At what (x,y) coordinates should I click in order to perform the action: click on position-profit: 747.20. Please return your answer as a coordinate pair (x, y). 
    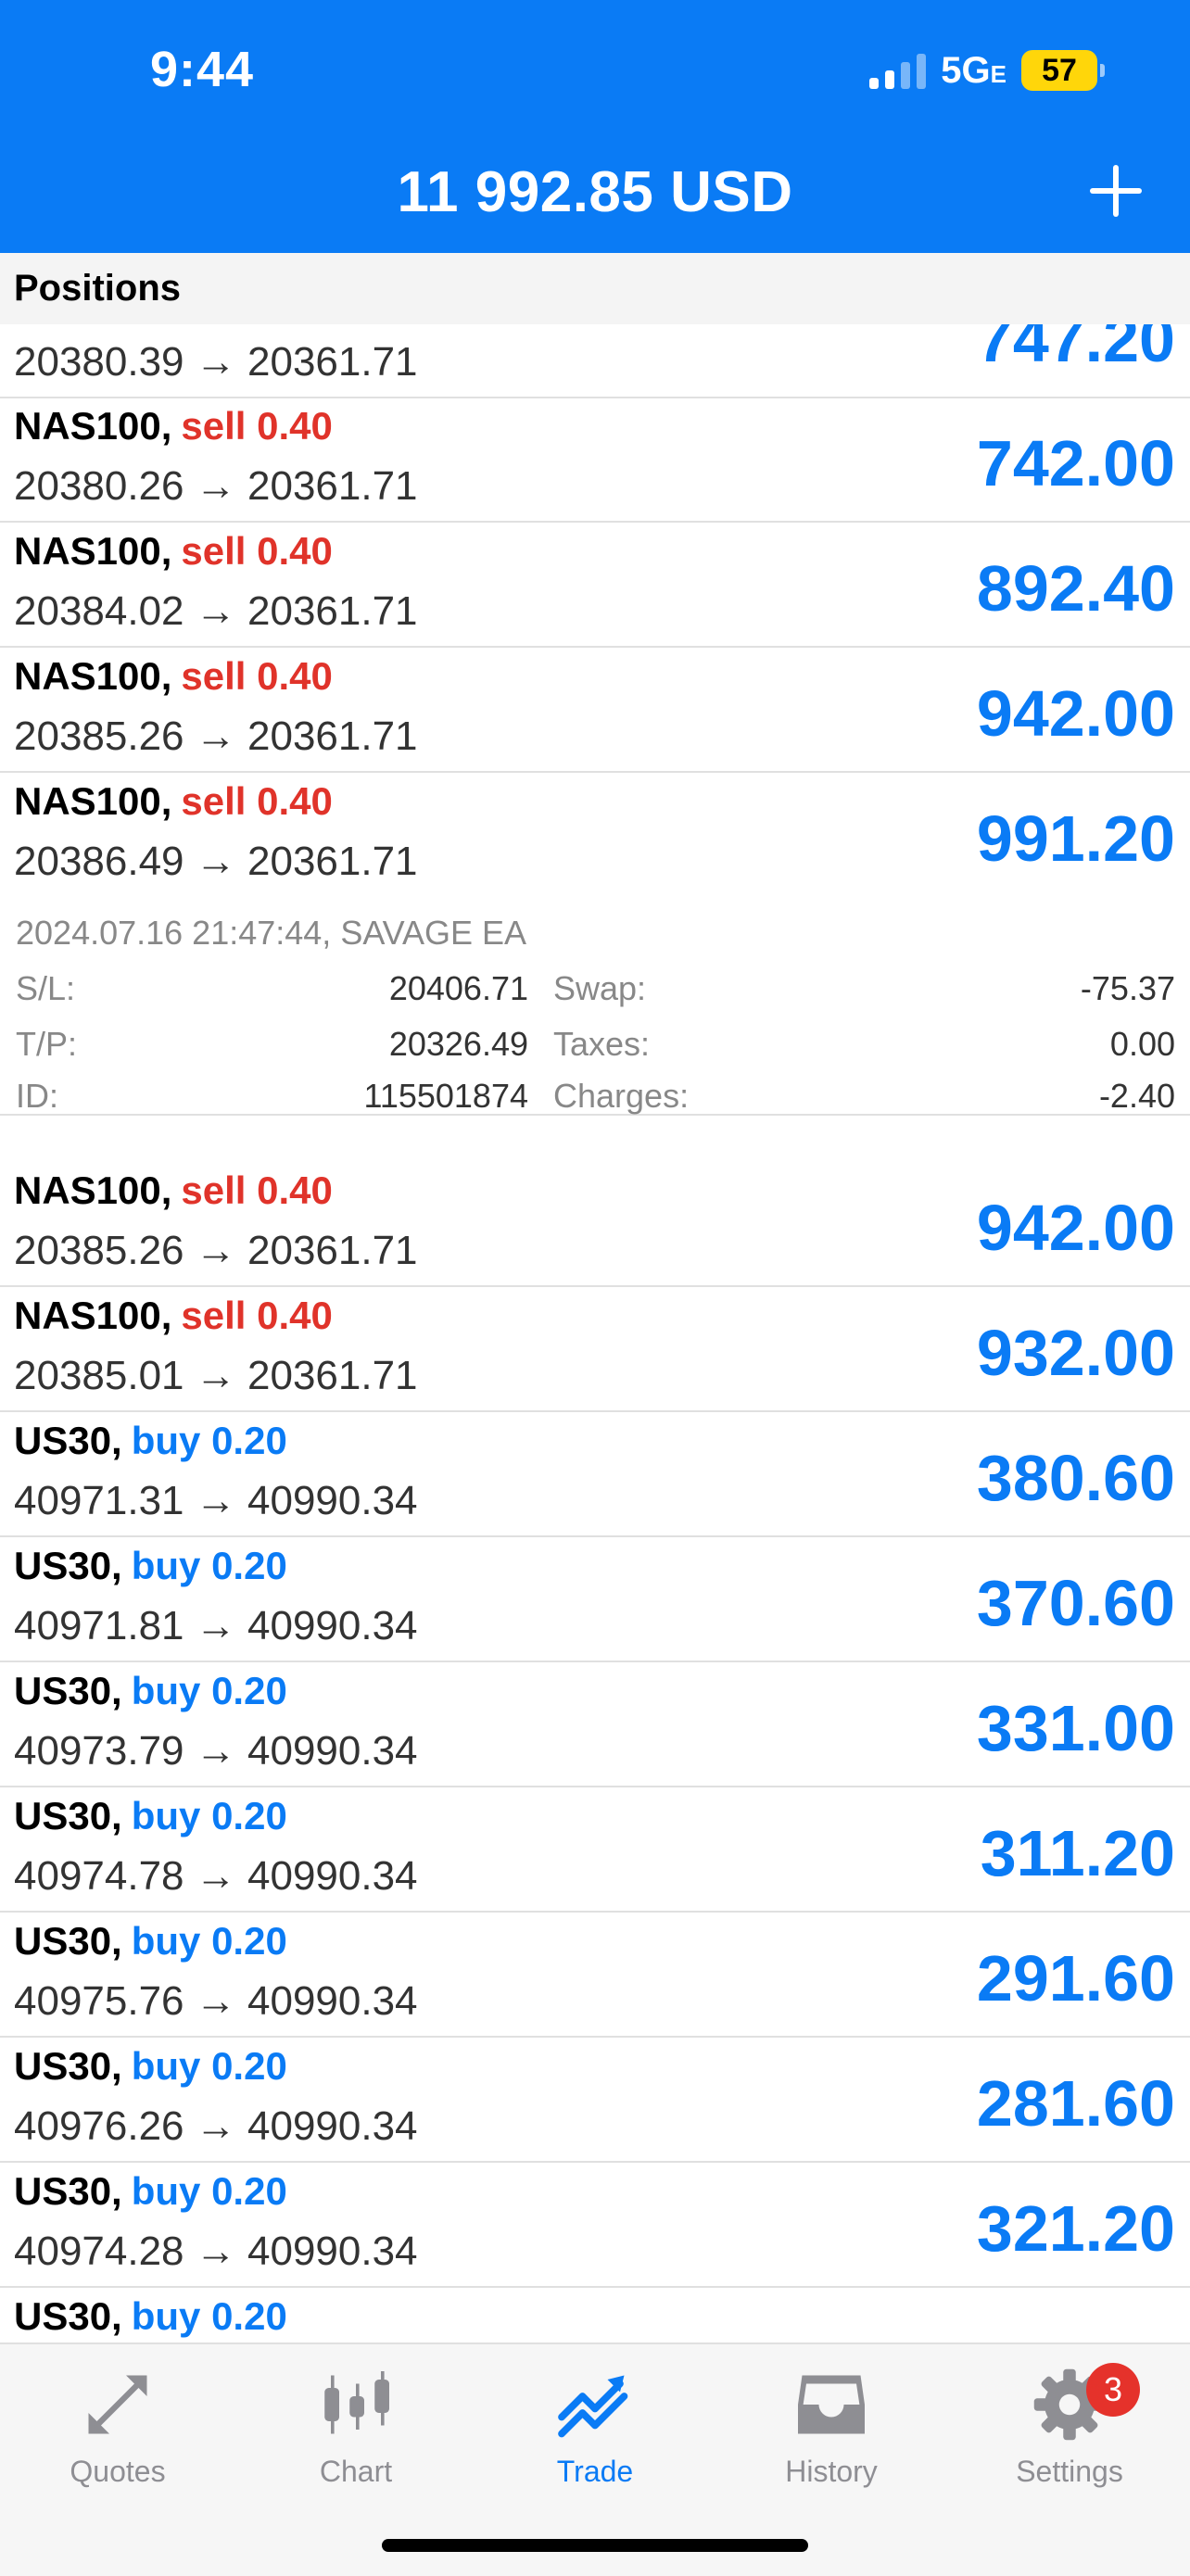
    Looking at the image, I should click on (1075, 350).